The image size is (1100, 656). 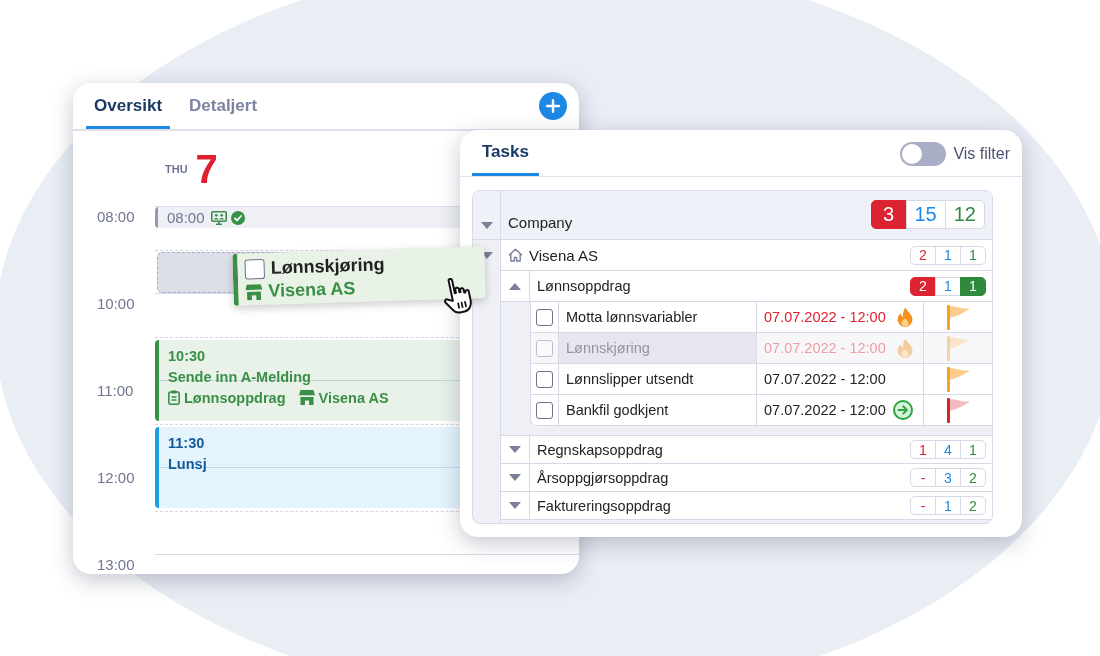 What do you see at coordinates (505, 159) in the screenshot?
I see `tasks-tab: Tasks` at bounding box center [505, 159].